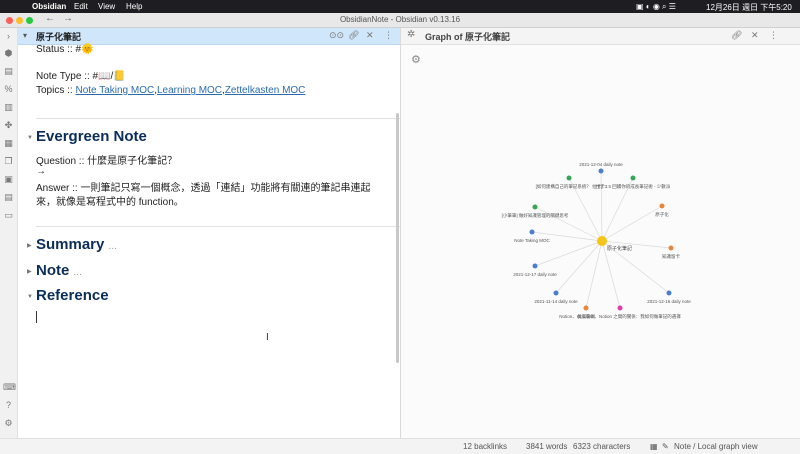  I want to click on graph-pane-header: ✲ Graph of 原子化筆記 🔗︎ ✕ ⋮, so click(600, 36).